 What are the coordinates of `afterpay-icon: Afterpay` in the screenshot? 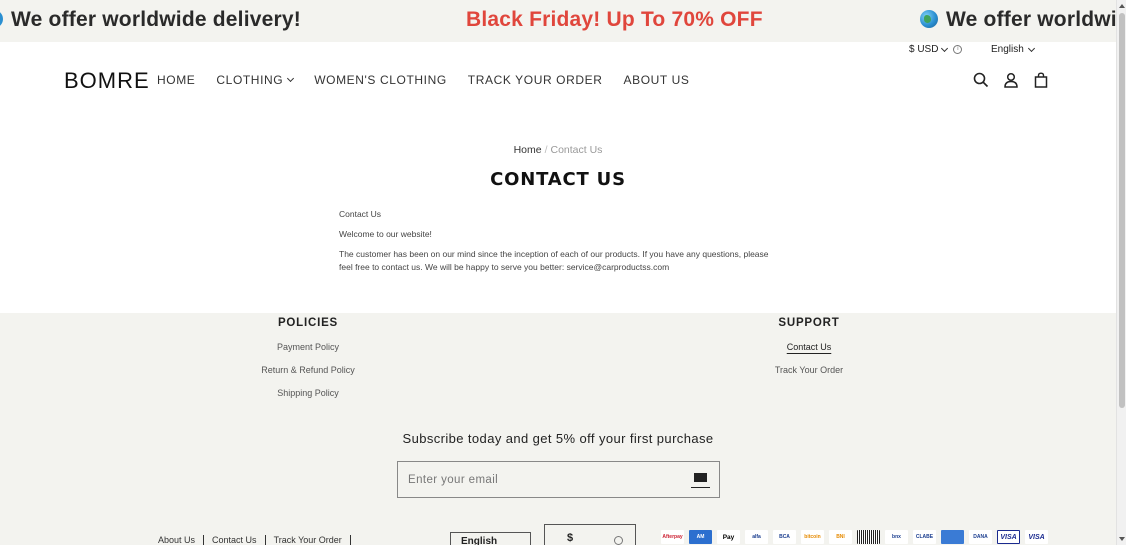 It's located at (672, 537).